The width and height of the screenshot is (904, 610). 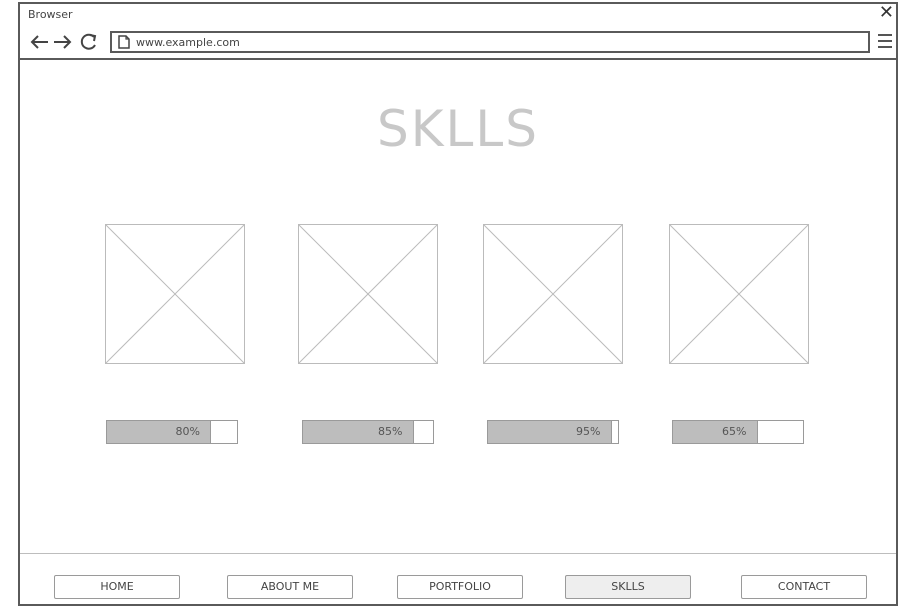 What do you see at coordinates (159, 432) in the screenshot?
I see `progress-fill: 80%` at bounding box center [159, 432].